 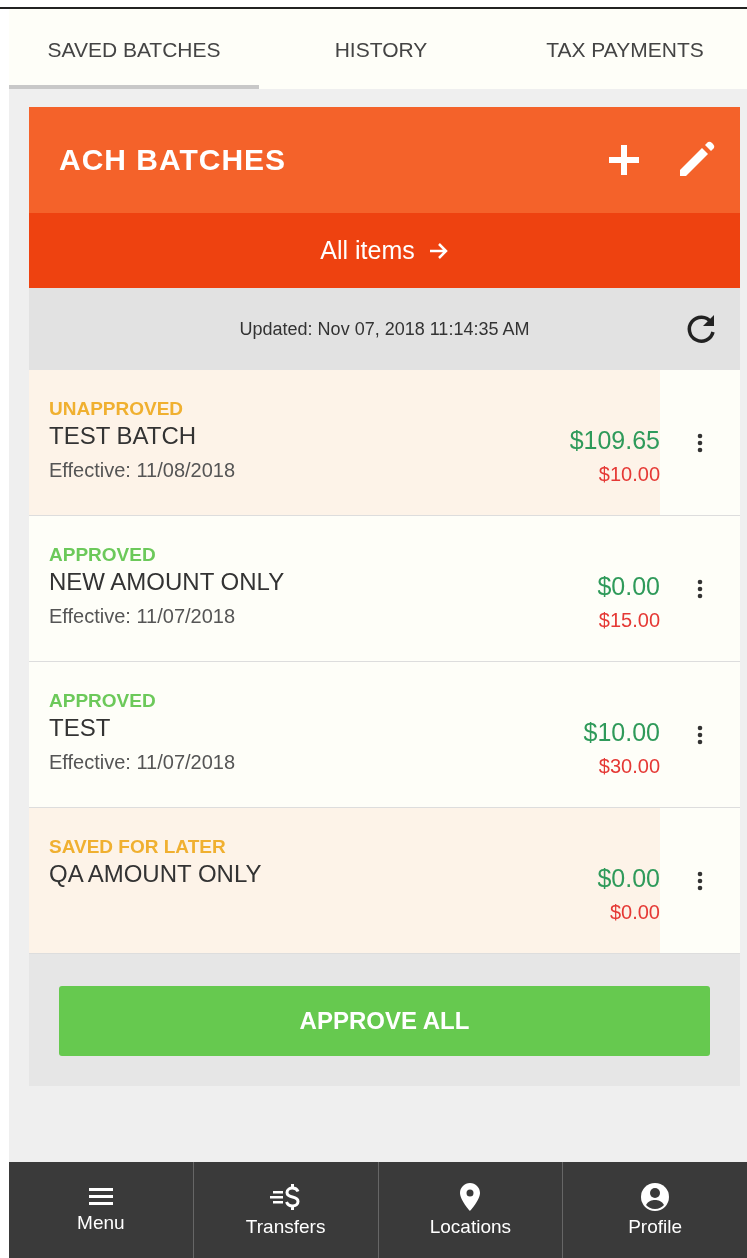 I want to click on tab: TAX PAYMENTS, so click(x=625, y=49).